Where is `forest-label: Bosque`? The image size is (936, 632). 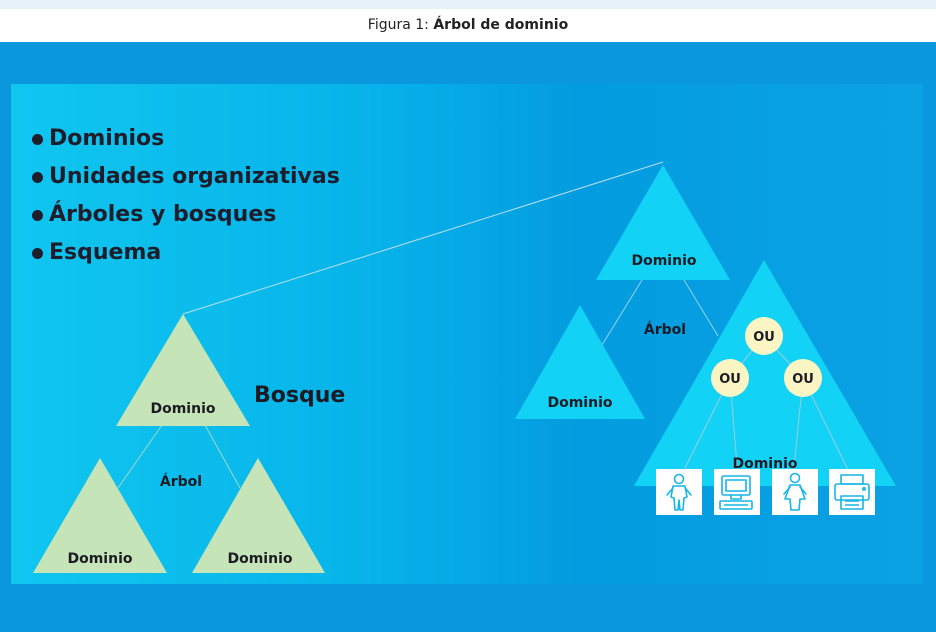 forest-label: Bosque is located at coordinates (299, 395).